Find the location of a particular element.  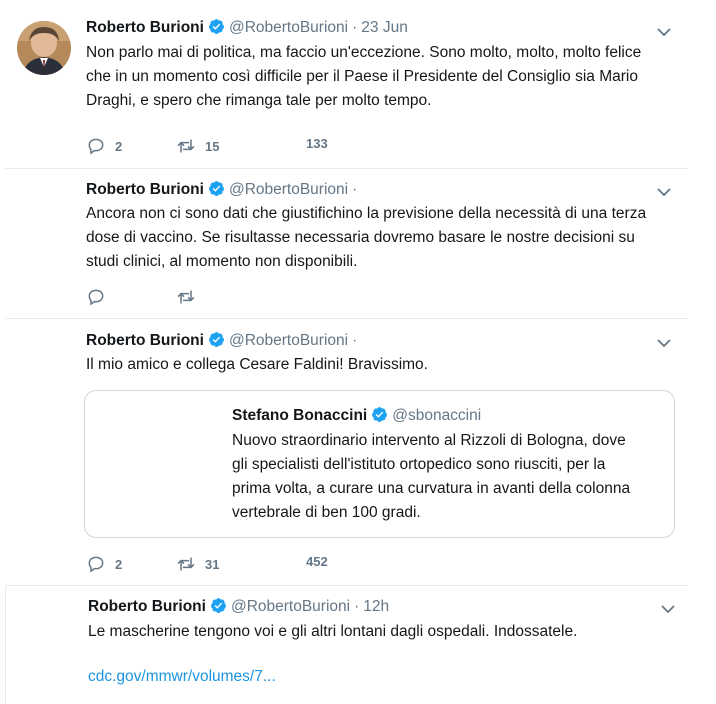

retweet-button: 31 is located at coordinates (197, 564).